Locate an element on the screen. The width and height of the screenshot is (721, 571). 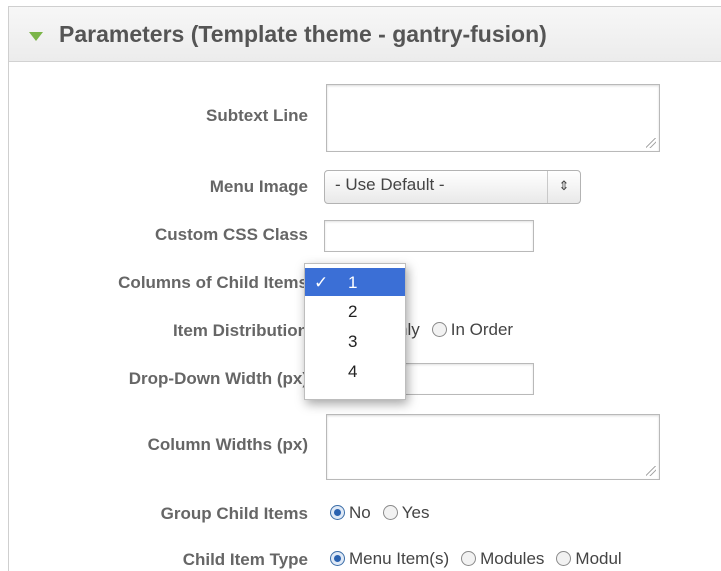
child-type-modul: Modul is located at coordinates (598, 558).